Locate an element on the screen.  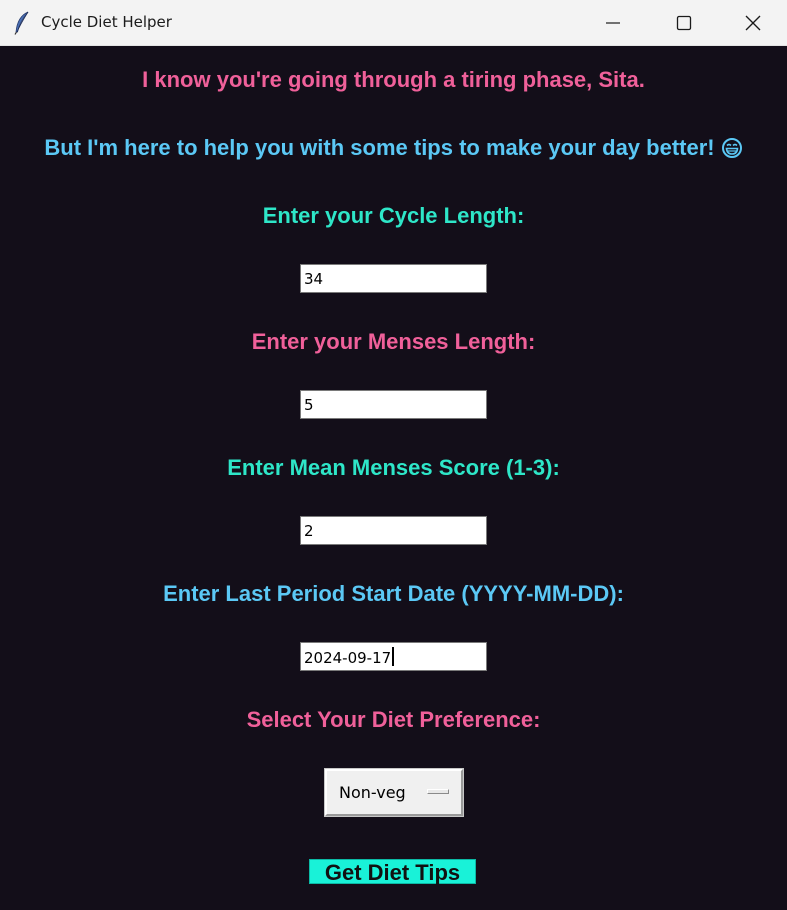
grinning-face-icon is located at coordinates (731, 148).